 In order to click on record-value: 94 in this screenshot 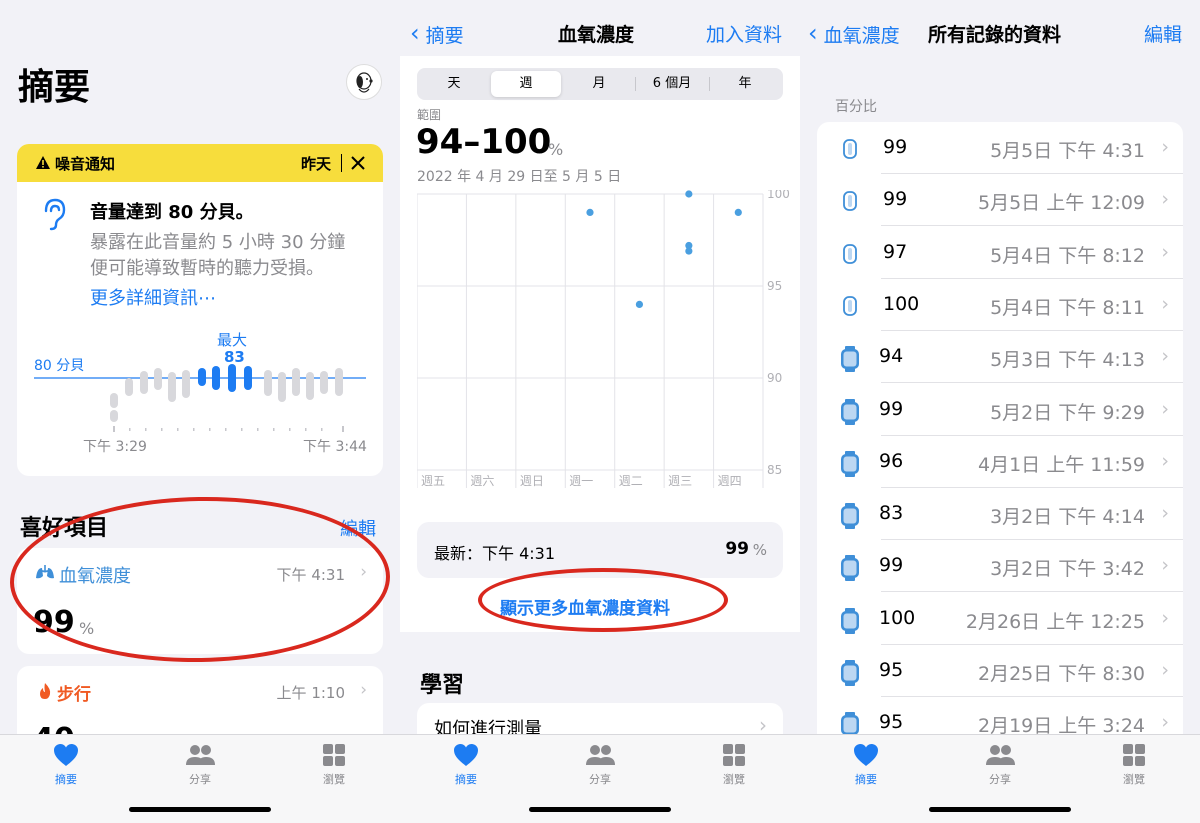, I will do `click(891, 356)`.